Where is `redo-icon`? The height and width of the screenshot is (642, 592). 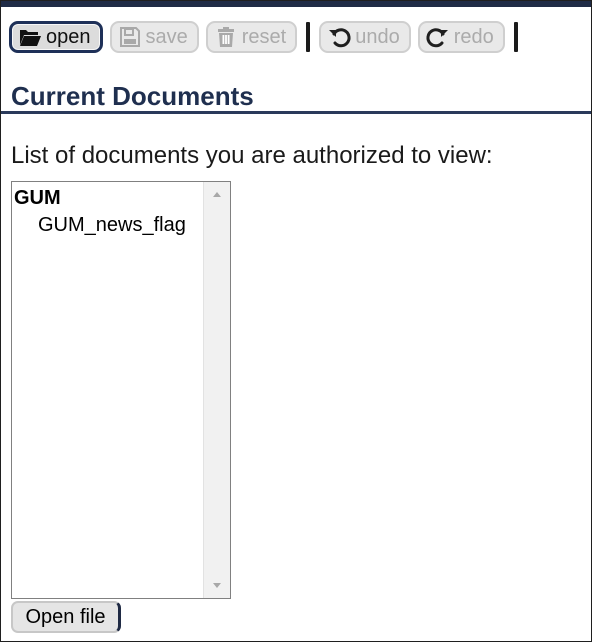 redo-icon is located at coordinates (438, 37).